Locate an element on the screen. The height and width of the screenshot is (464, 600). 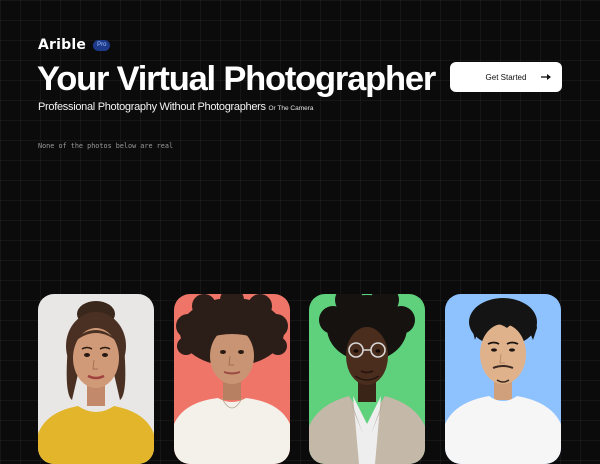
get-started-label: Get Started is located at coordinates (506, 77).